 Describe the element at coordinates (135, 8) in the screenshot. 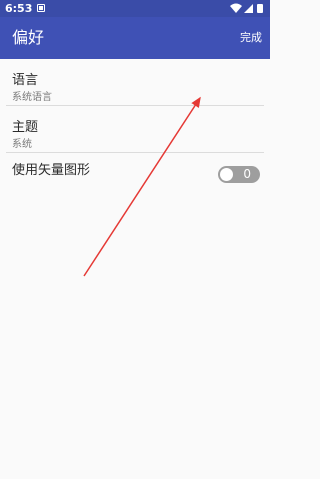

I see `status-bar: 6:53` at that location.